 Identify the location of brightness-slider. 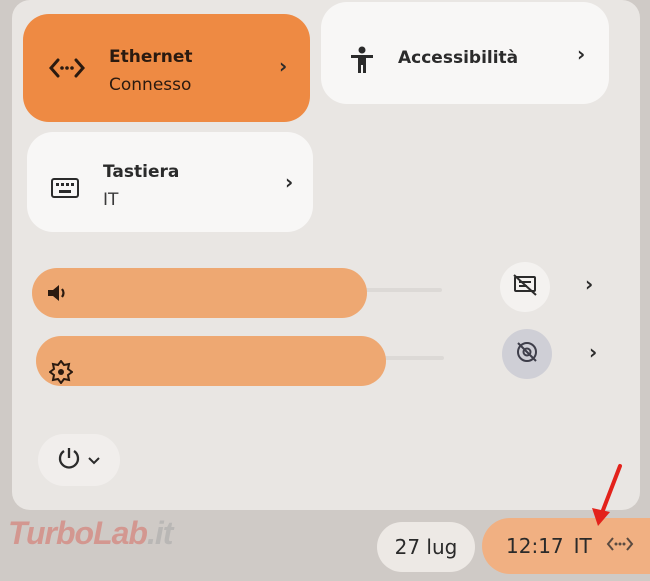
(211, 361).